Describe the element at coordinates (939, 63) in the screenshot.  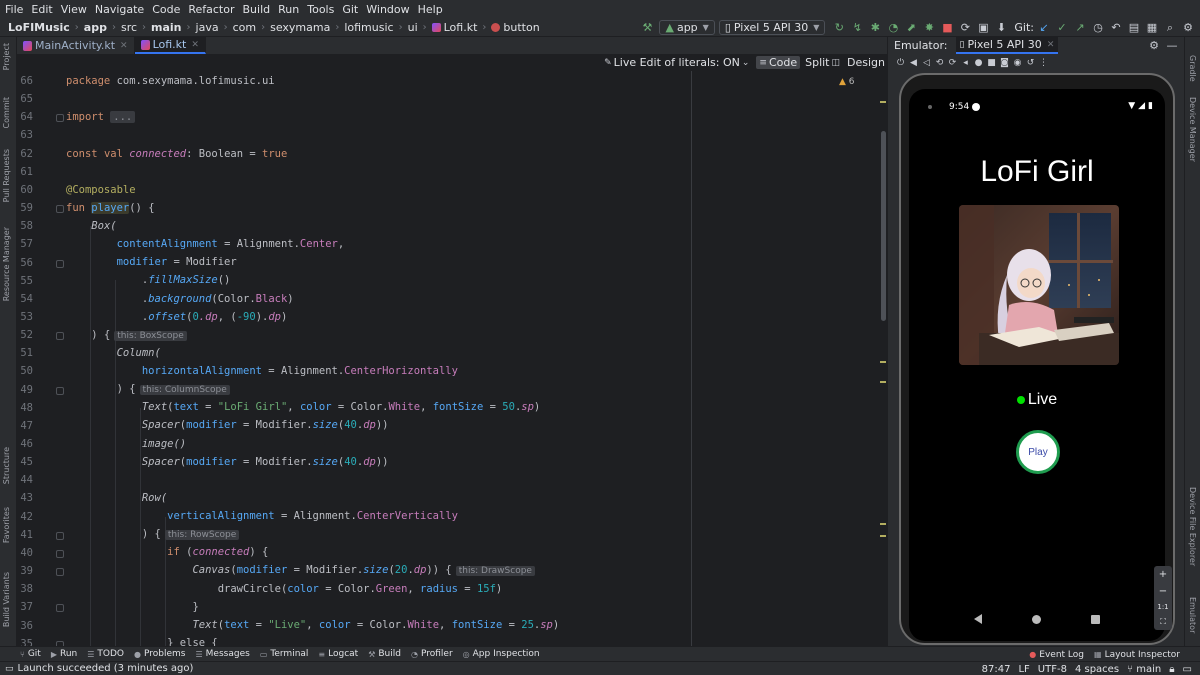
I see `rotate-left-icon: ⟲` at that location.